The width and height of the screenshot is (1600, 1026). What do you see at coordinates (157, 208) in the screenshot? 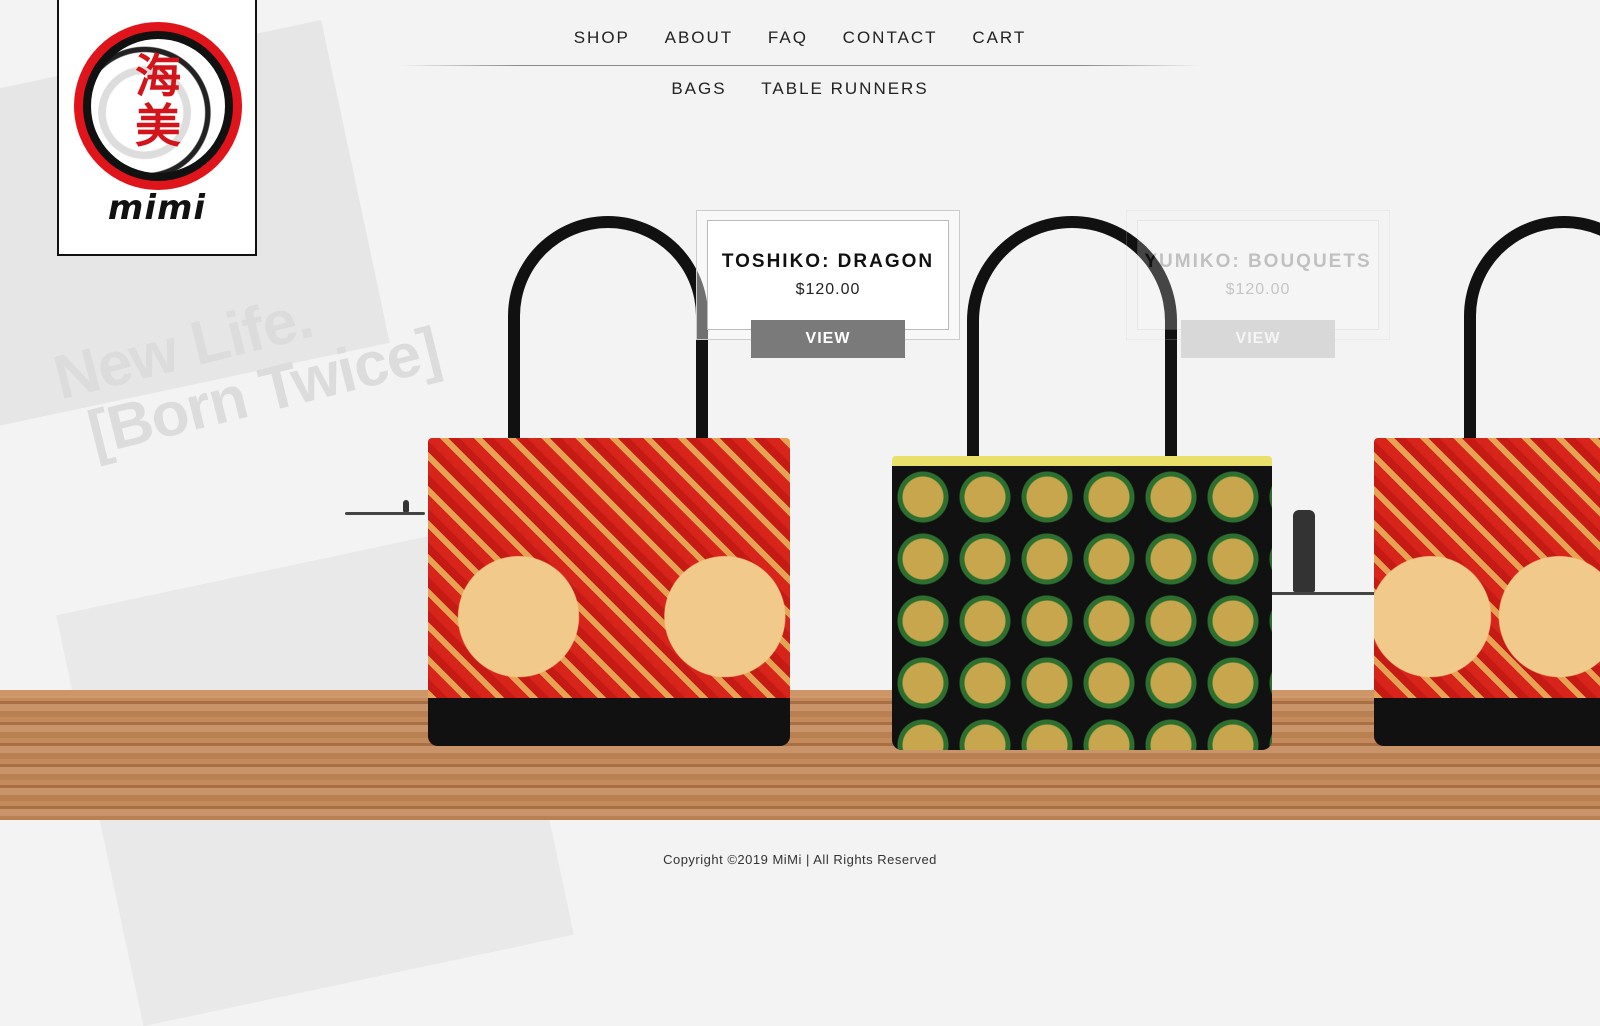
I see `logo-wordmark: mimi` at bounding box center [157, 208].